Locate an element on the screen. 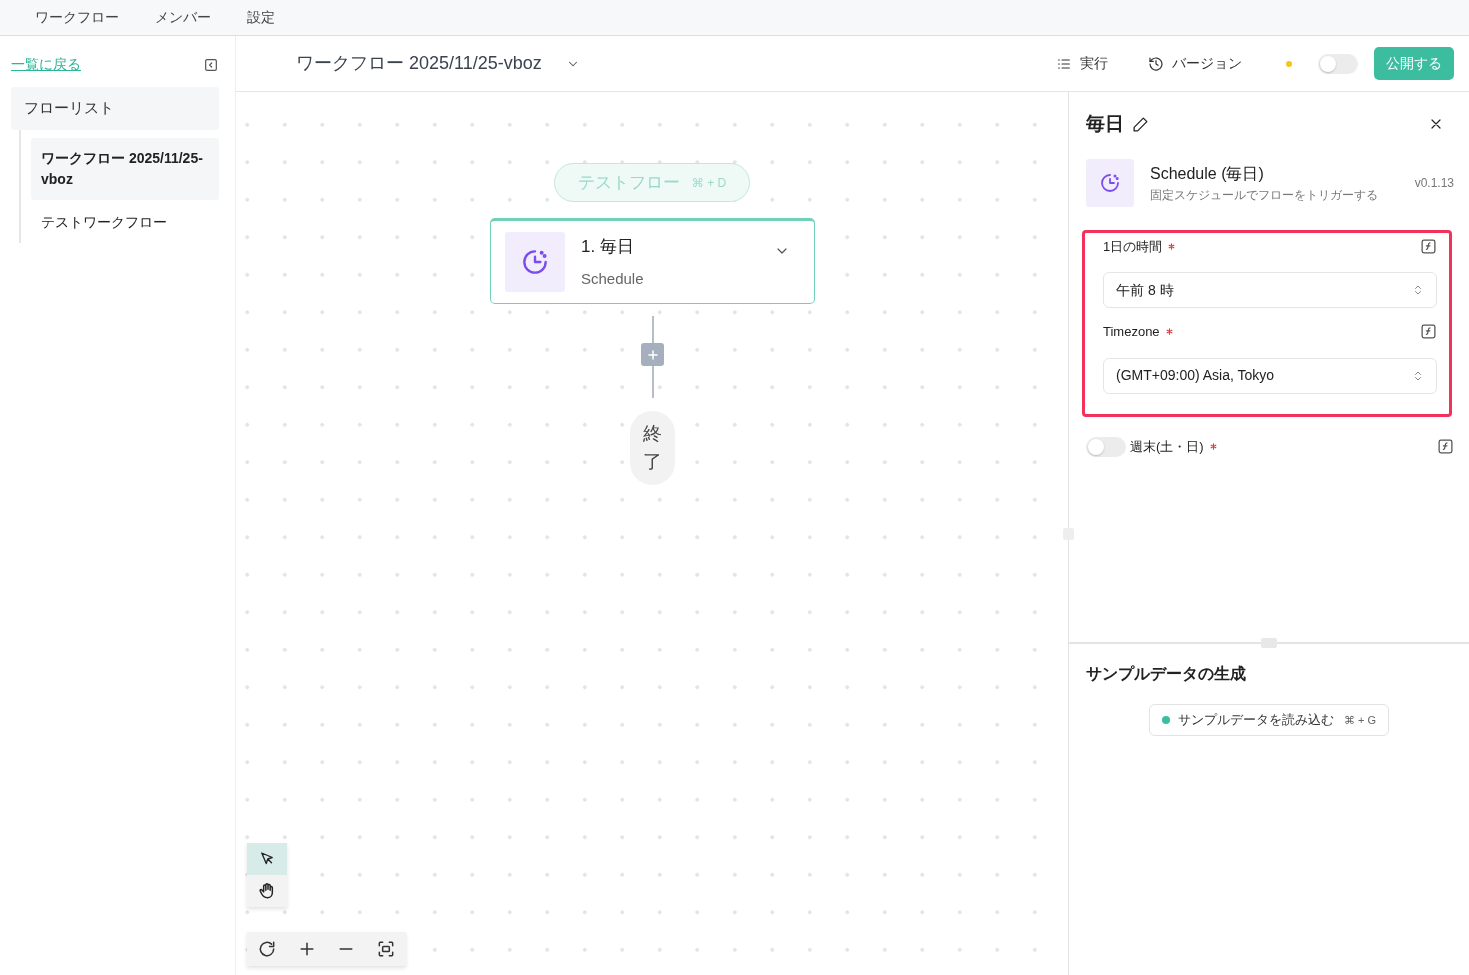 The width and height of the screenshot is (1469, 975). field-label: 週末(土・日) is located at coordinates (1167, 446).